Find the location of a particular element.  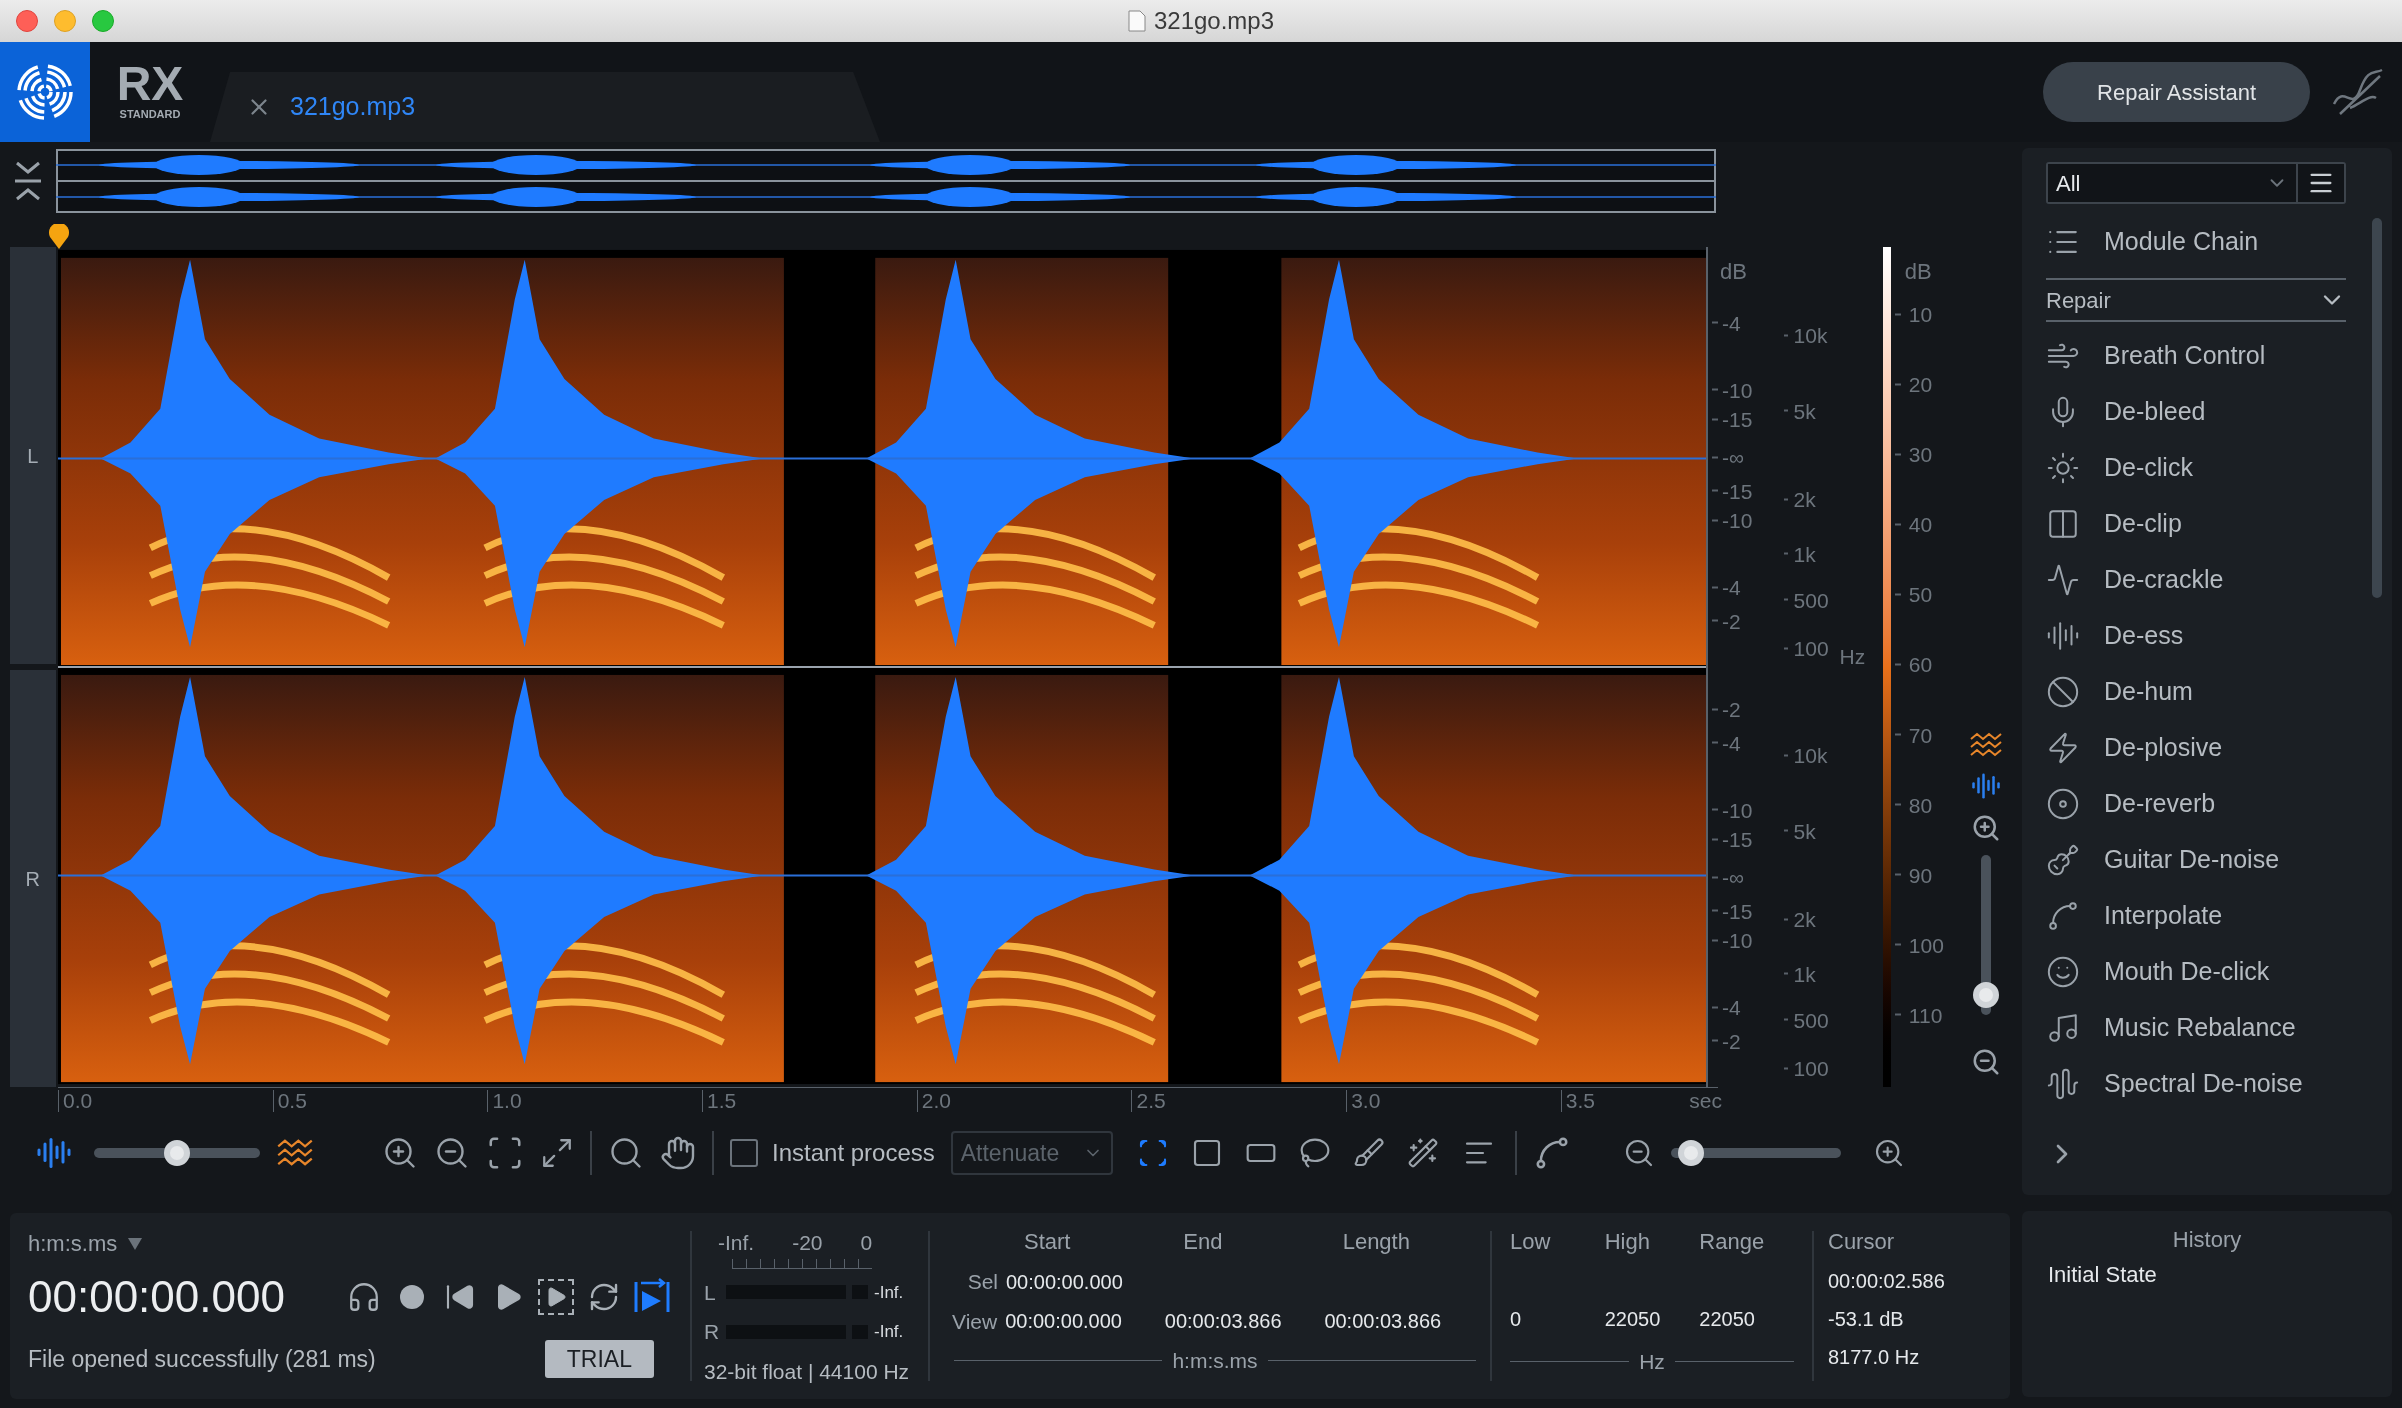

meter-scale-label: -20 is located at coordinates (807, 1243).